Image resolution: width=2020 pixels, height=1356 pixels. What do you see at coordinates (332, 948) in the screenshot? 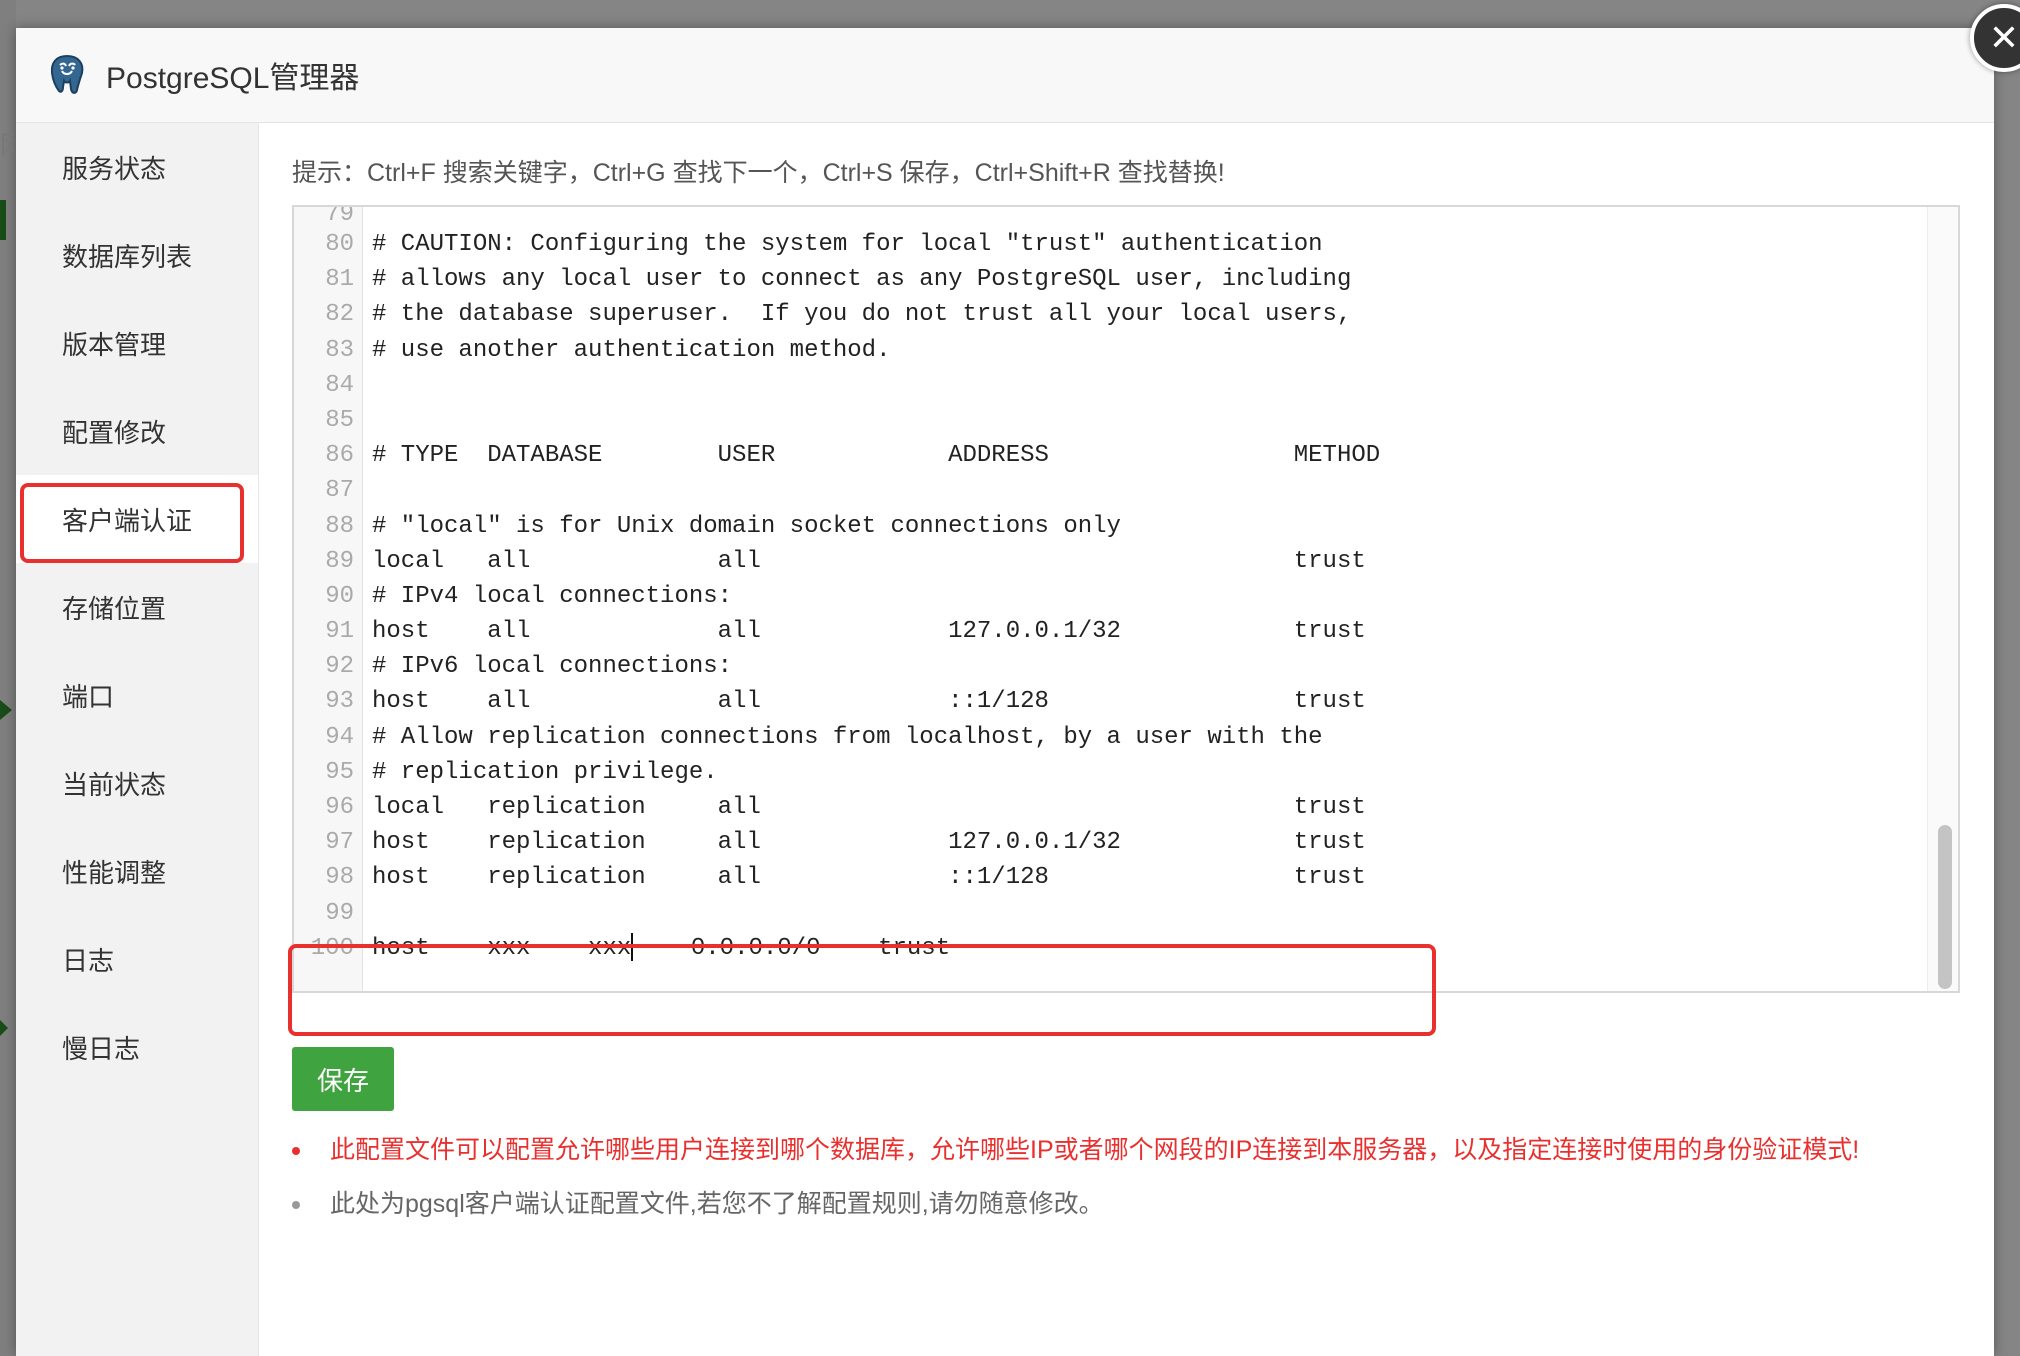
I see `line-number: 100` at bounding box center [332, 948].